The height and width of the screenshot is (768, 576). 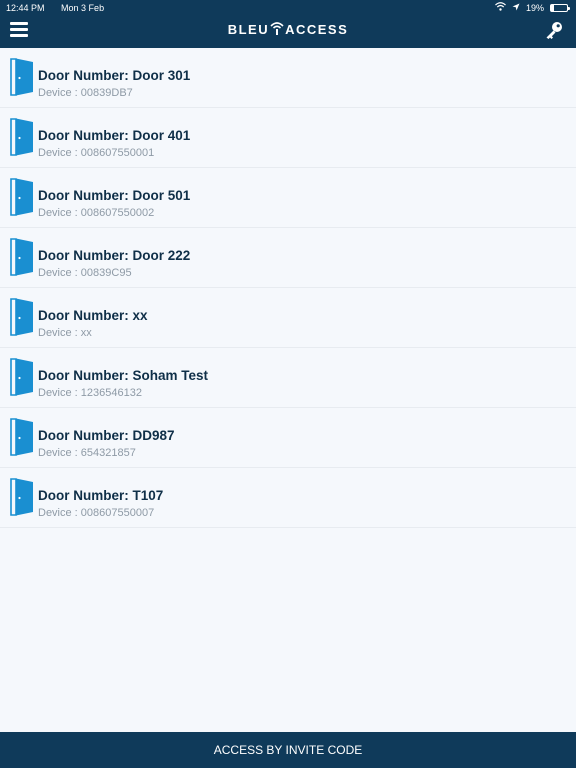 I want to click on access-by-invite-code-button: ACCESS BY INVITE CODE, so click(x=288, y=750).